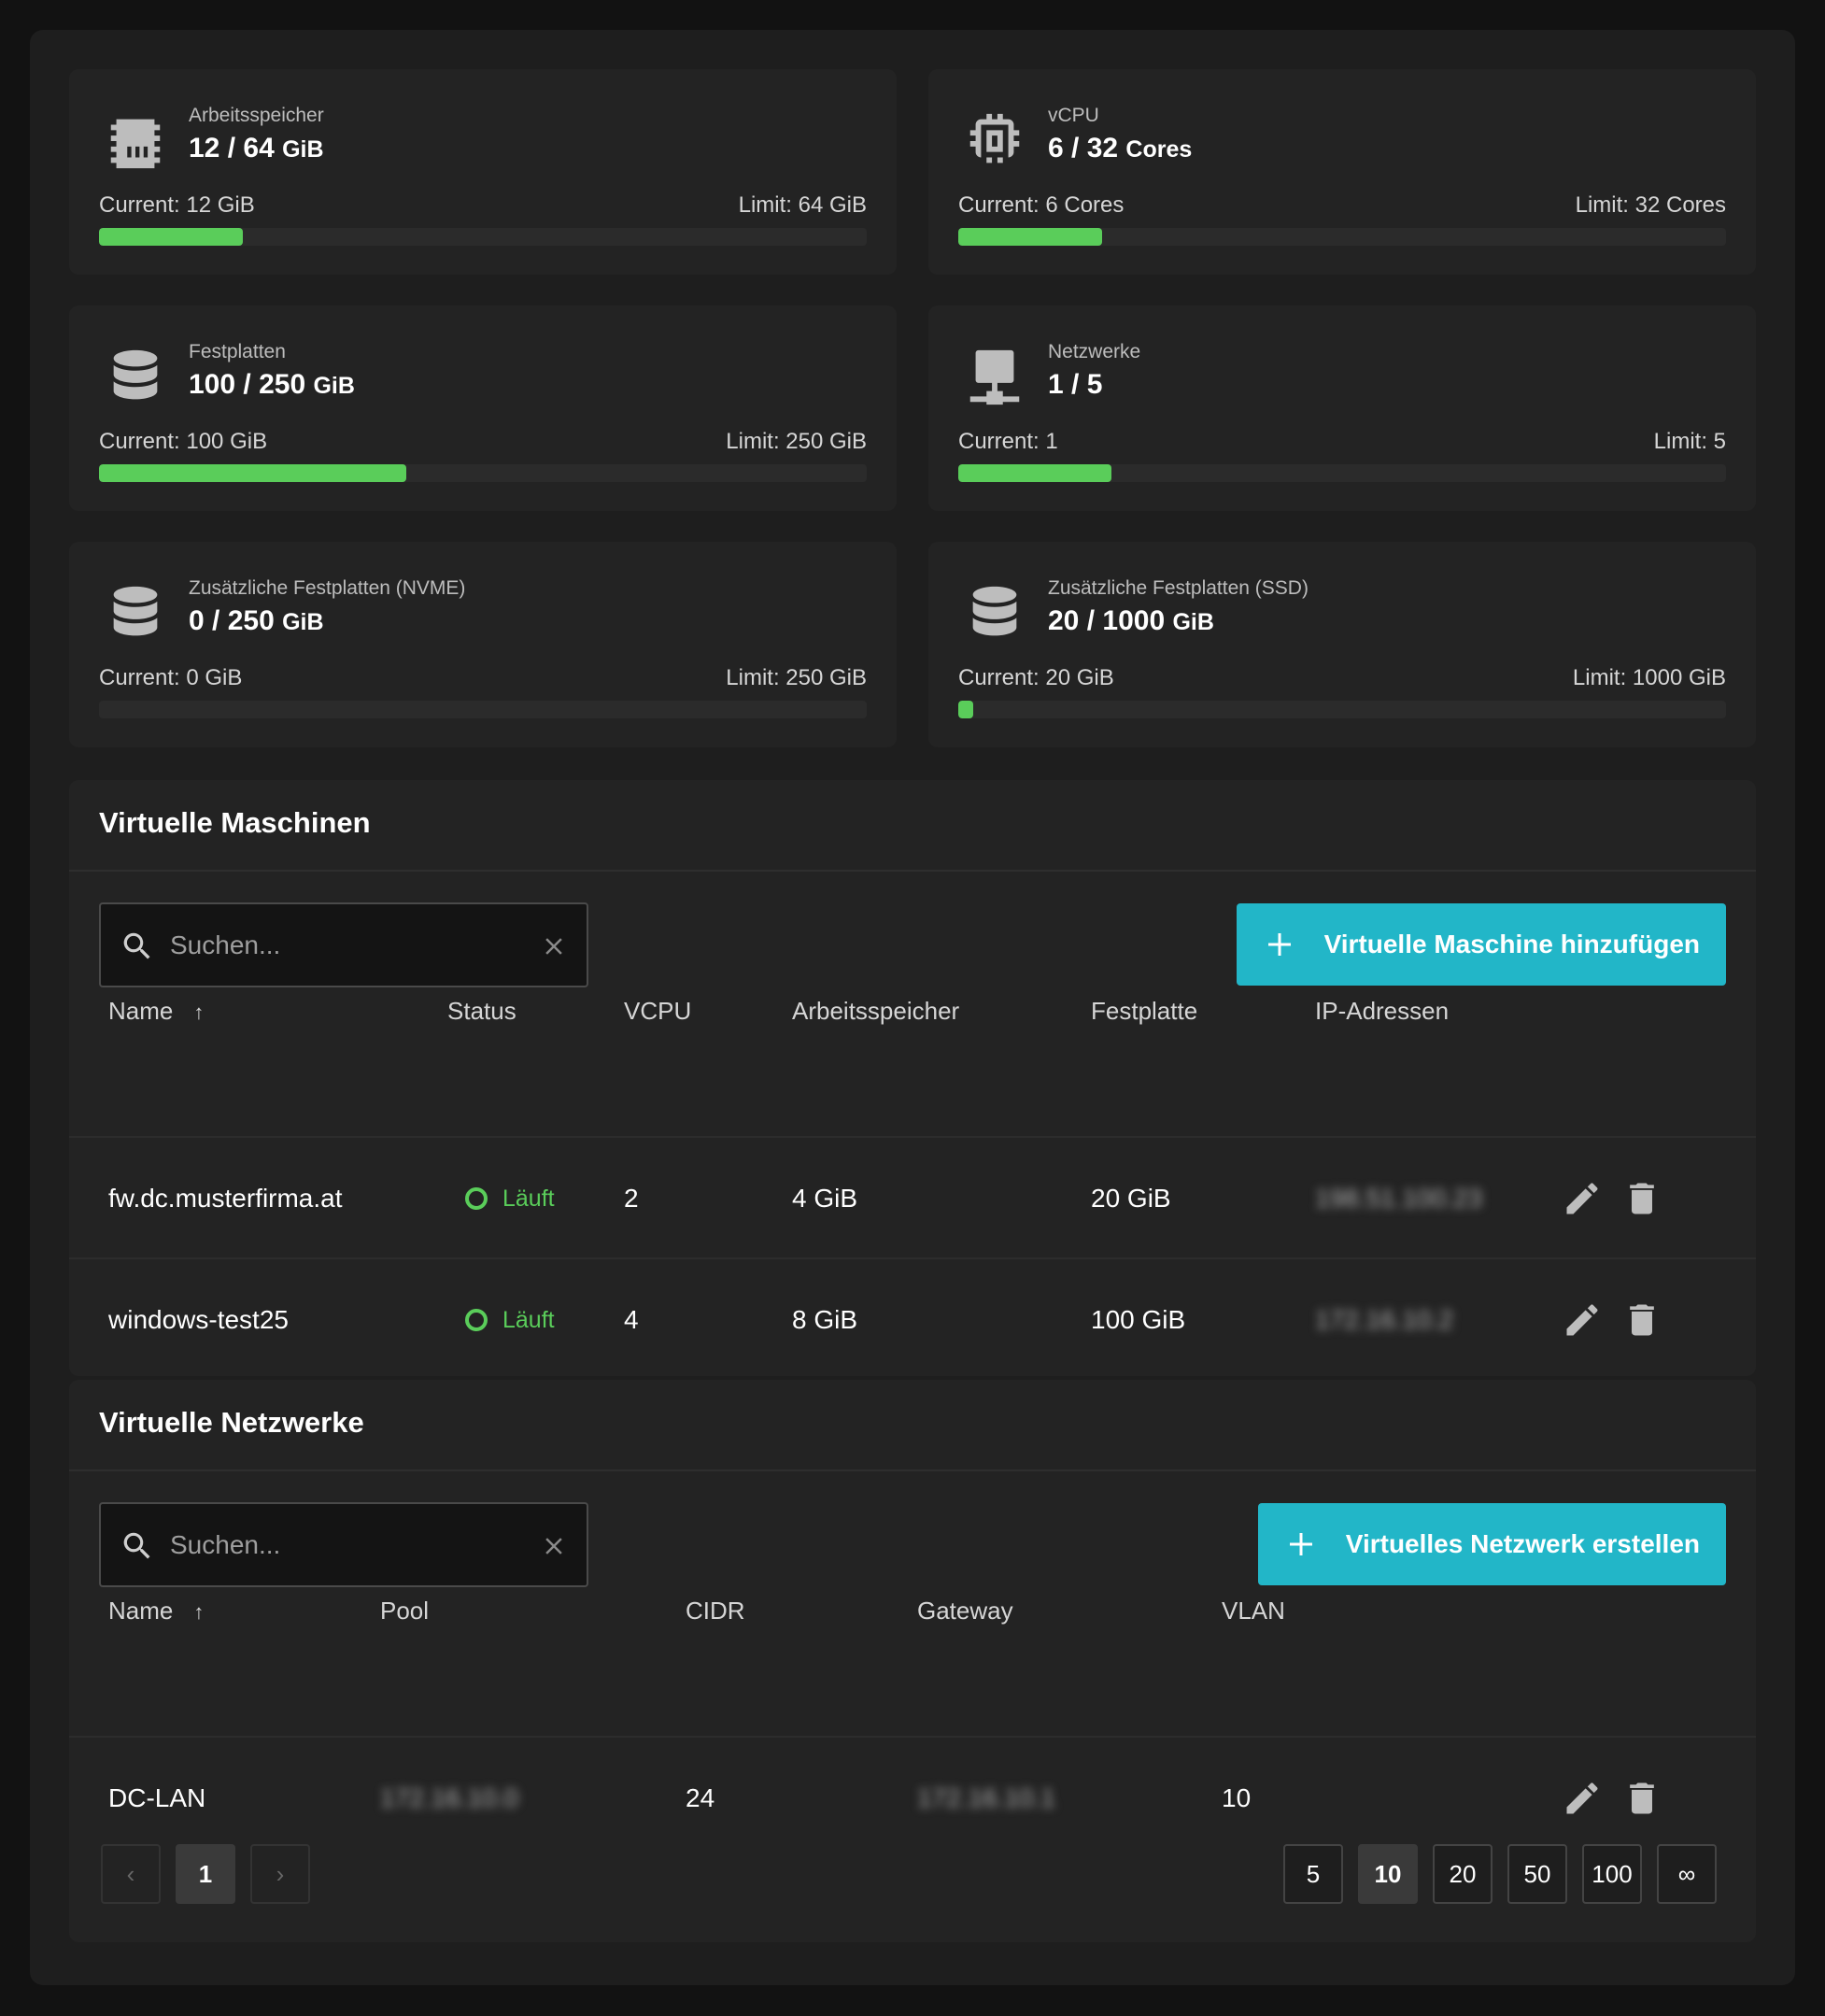 This screenshot has height=2016, width=1825. What do you see at coordinates (1612, 1874) in the screenshot?
I see `page-size-100: 100` at bounding box center [1612, 1874].